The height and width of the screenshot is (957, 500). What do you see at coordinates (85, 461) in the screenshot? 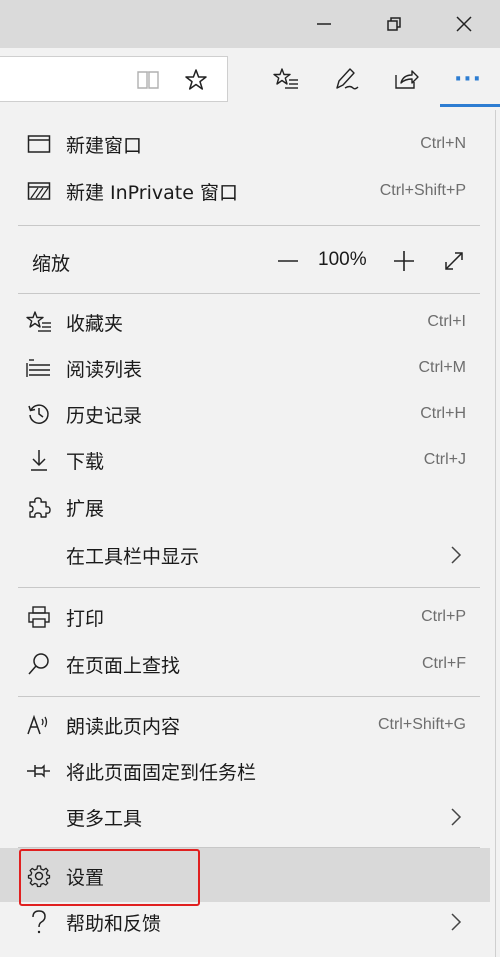
I see `menu-item-label: 下载` at bounding box center [85, 461].